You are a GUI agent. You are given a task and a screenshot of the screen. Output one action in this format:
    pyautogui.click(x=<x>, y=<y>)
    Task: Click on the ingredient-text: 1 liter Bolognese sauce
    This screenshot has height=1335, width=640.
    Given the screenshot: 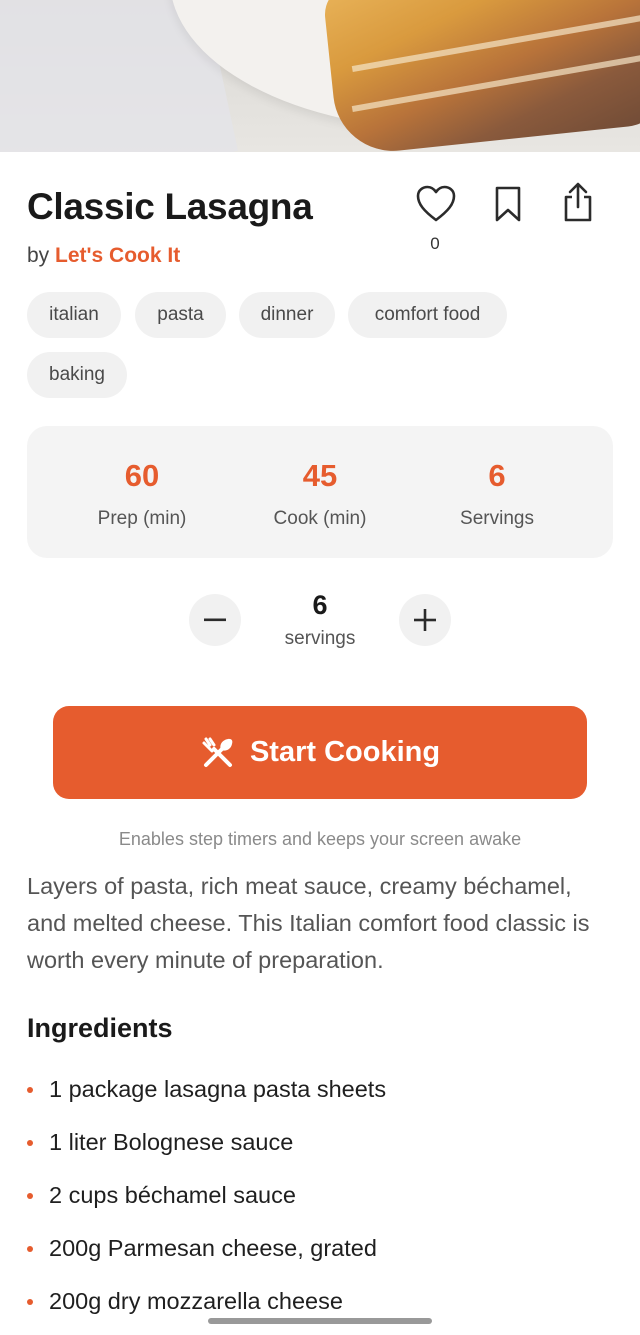 What is the action you would take?
    pyautogui.click(x=171, y=1142)
    